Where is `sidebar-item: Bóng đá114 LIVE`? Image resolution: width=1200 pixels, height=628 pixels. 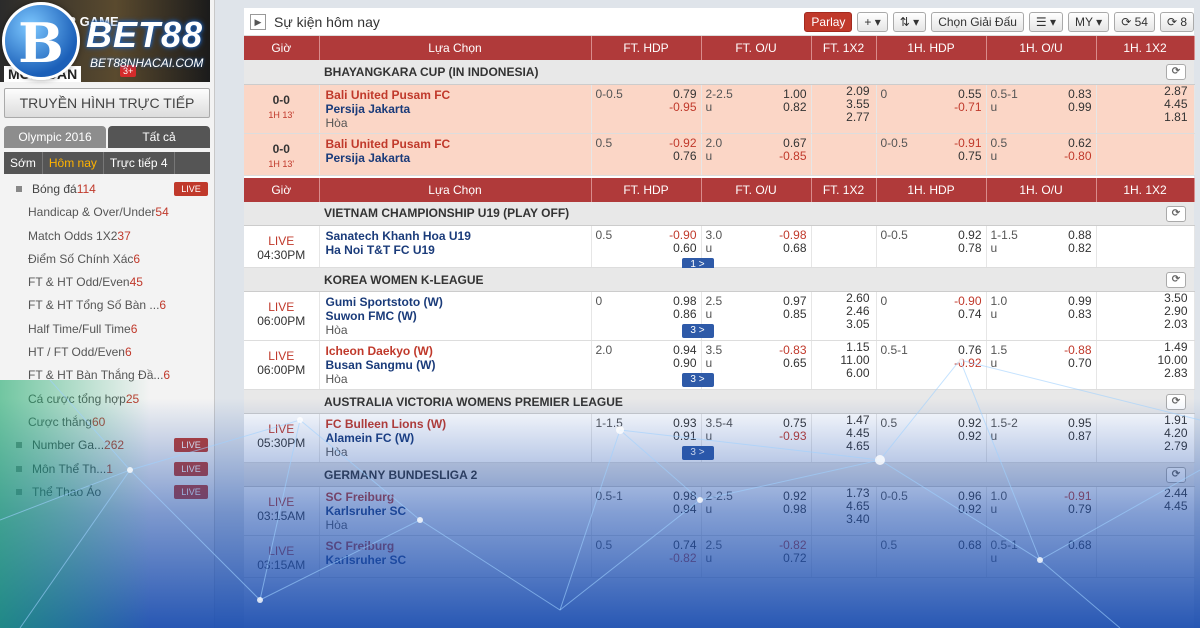 sidebar-item: Bóng đá114 LIVE is located at coordinates (107, 189).